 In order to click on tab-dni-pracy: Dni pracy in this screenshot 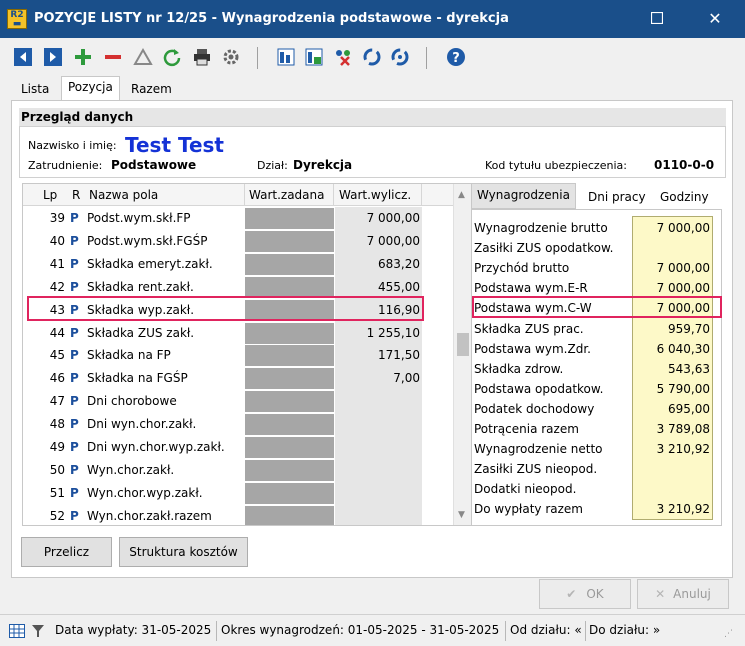, I will do `click(617, 197)`.